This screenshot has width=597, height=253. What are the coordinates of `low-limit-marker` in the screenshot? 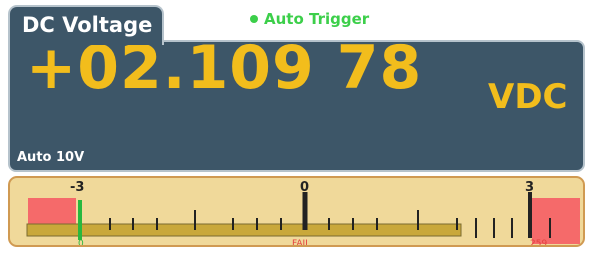 It's located at (80, 220).